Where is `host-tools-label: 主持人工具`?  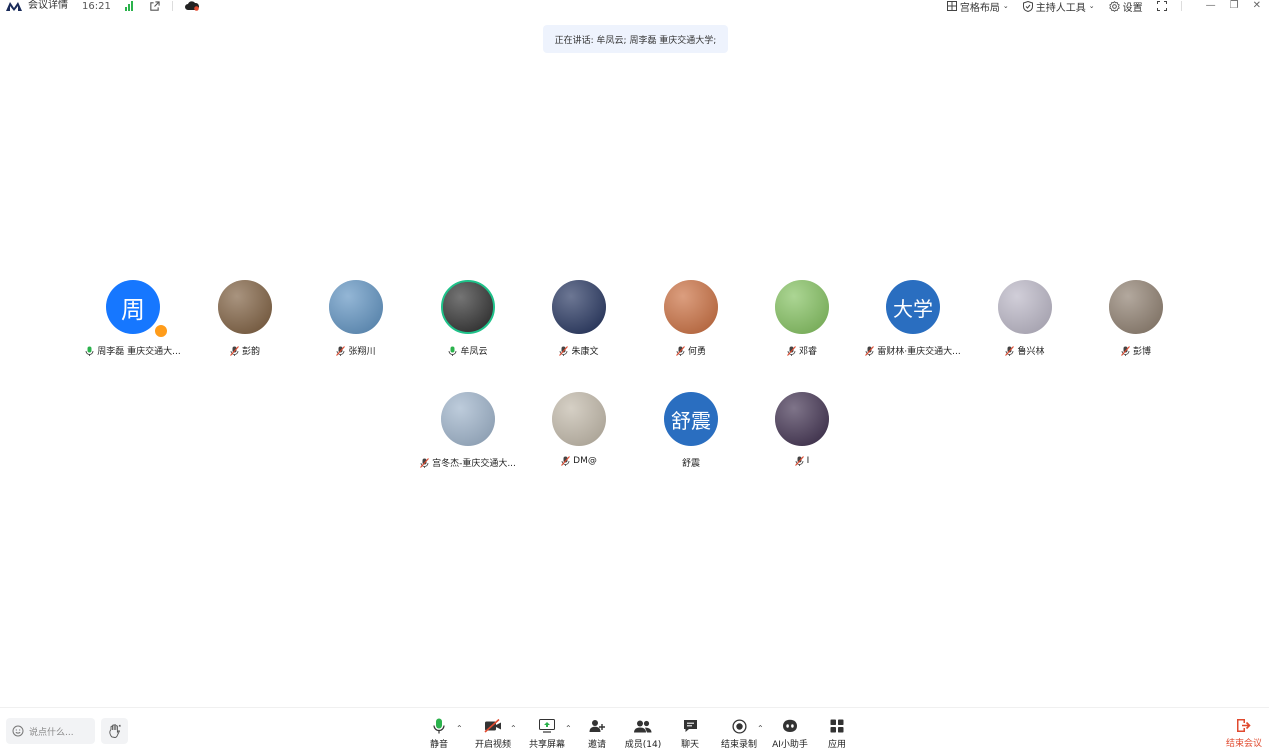
host-tools-label: 主持人工具 is located at coordinates (1060, 8).